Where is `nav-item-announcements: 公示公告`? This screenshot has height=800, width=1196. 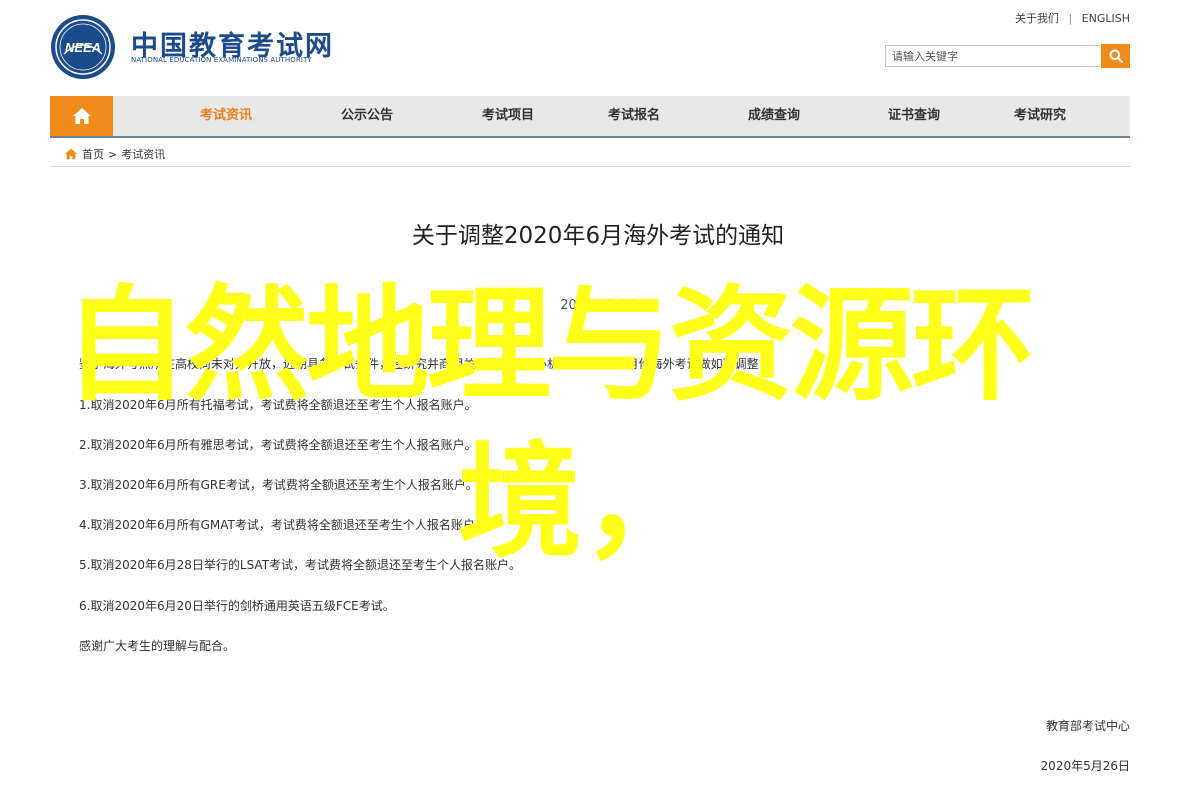
nav-item-announcements: 公示公告 is located at coordinates (367, 116).